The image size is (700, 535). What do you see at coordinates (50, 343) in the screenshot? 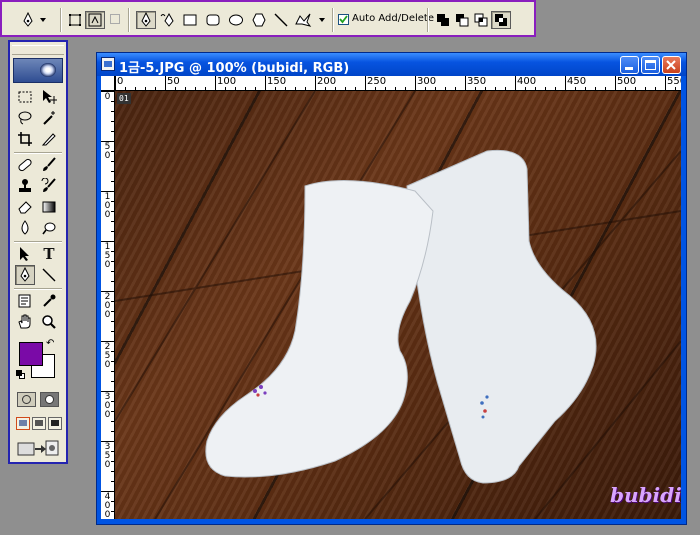
I see `swap-colors-icon: ↶` at bounding box center [50, 343].